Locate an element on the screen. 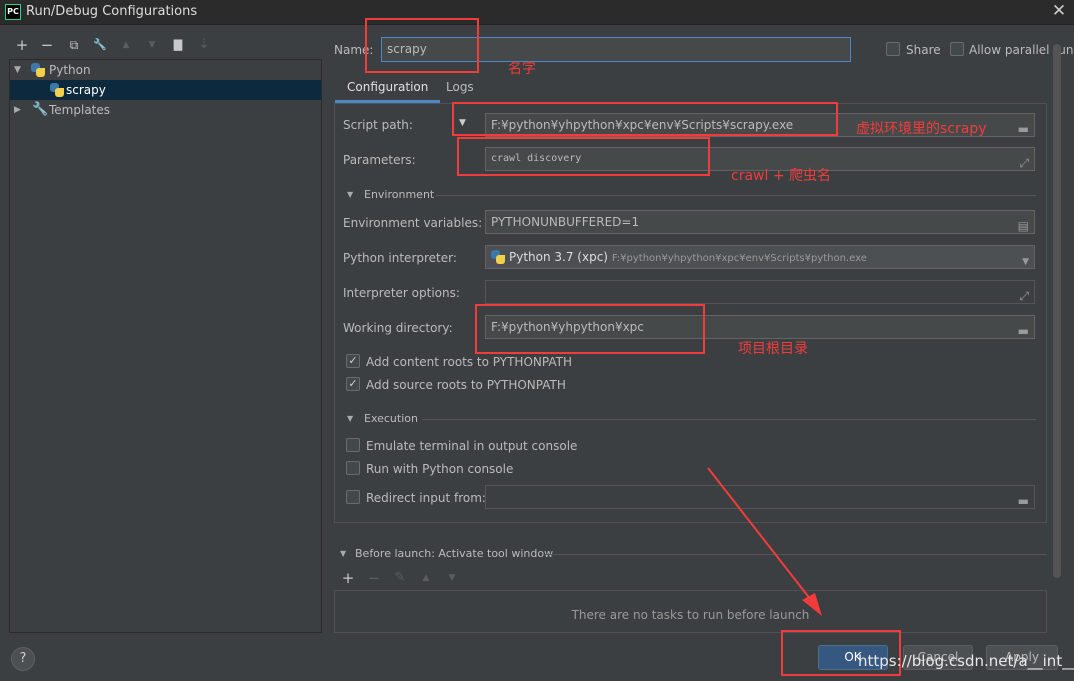  move-down-icon: ▼ is located at coordinates (152, 45).